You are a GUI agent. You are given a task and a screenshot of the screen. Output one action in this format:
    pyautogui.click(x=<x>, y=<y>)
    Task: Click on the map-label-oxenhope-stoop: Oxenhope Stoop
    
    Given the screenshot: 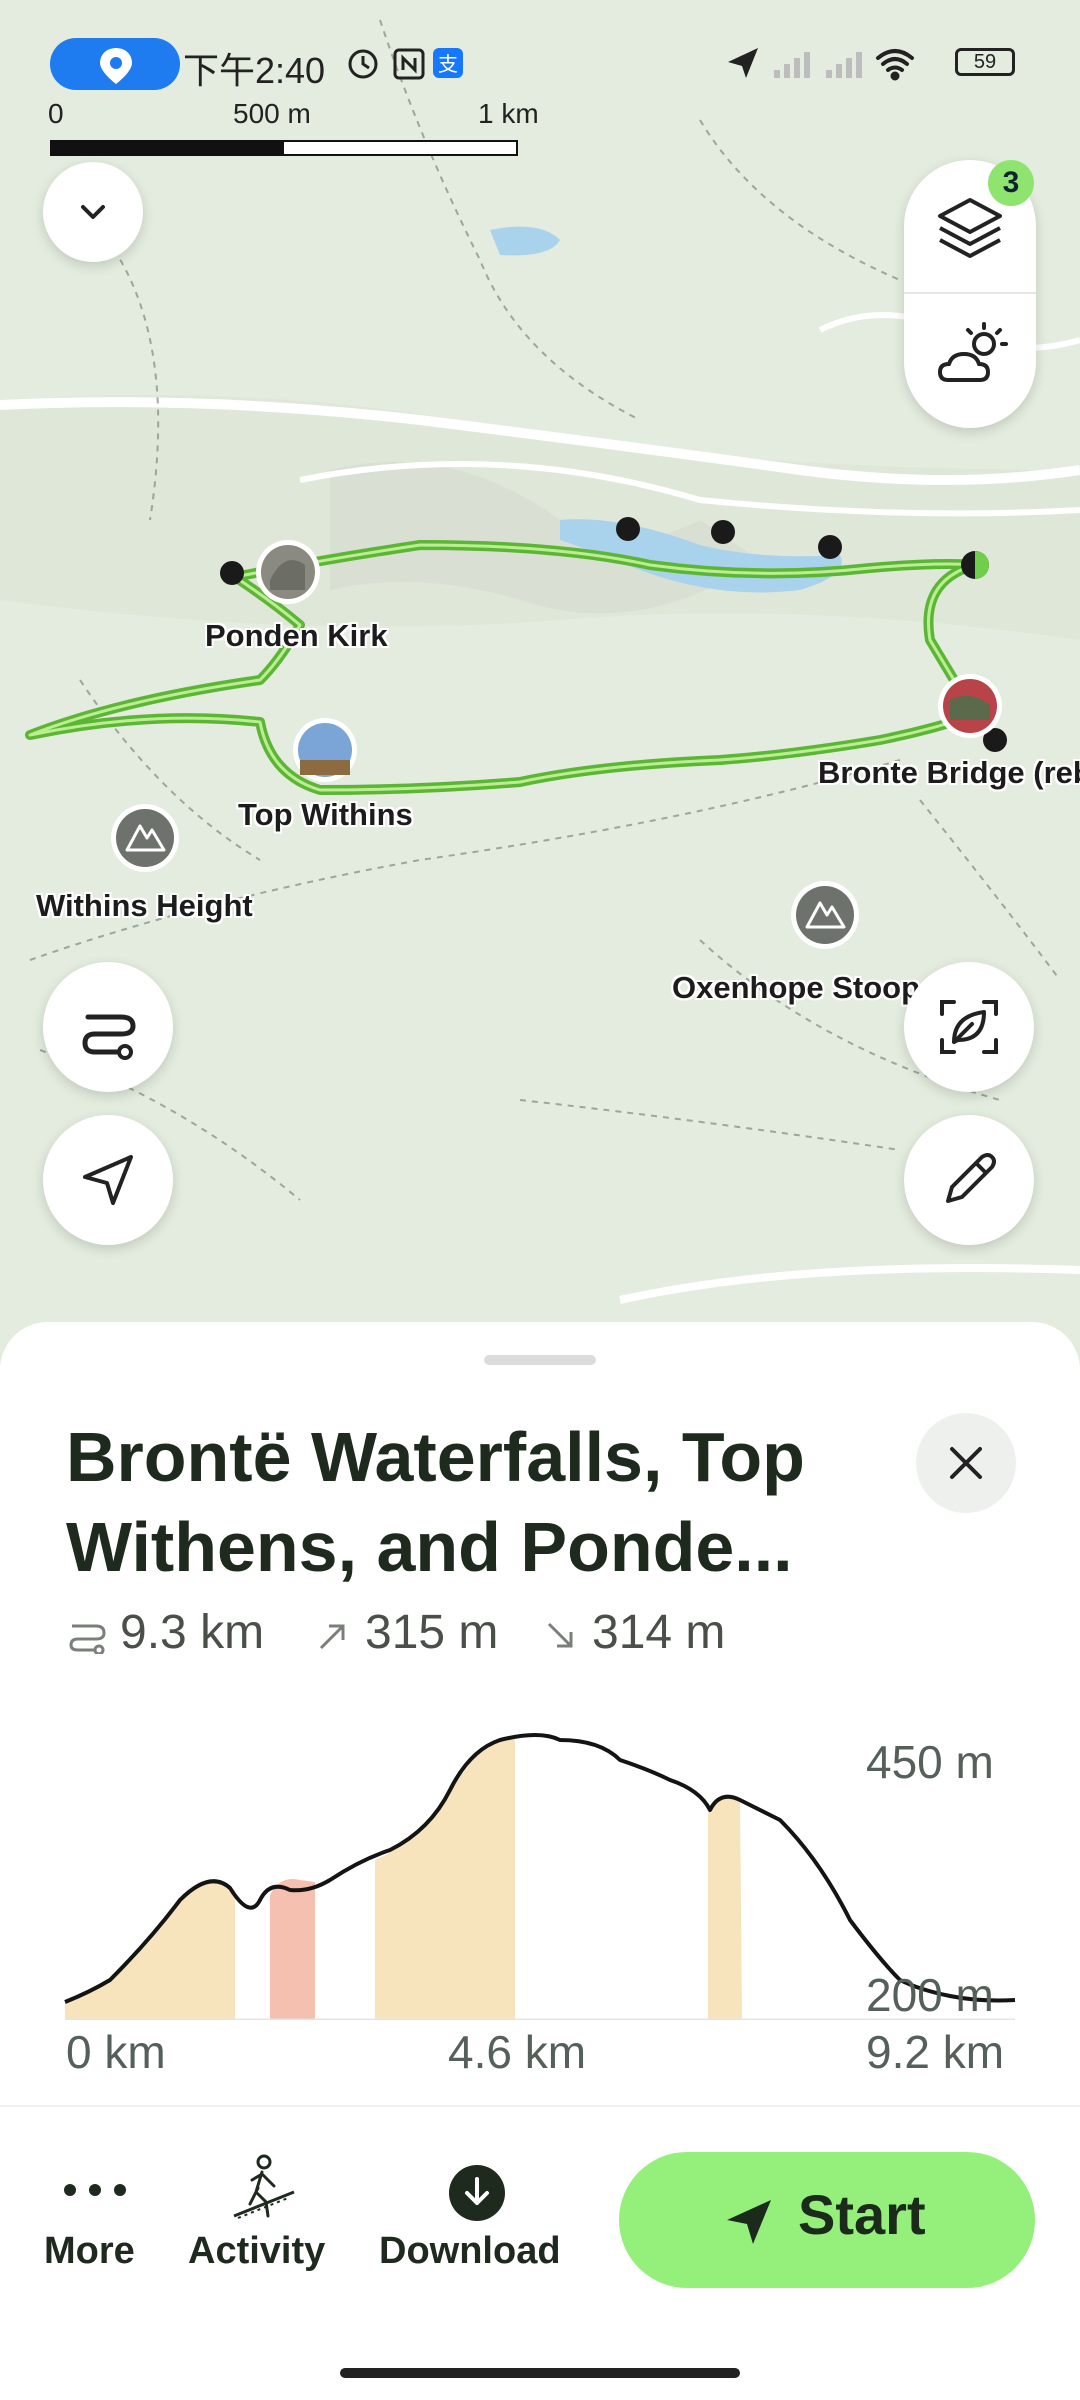 What is the action you would take?
    pyautogui.click(x=796, y=988)
    